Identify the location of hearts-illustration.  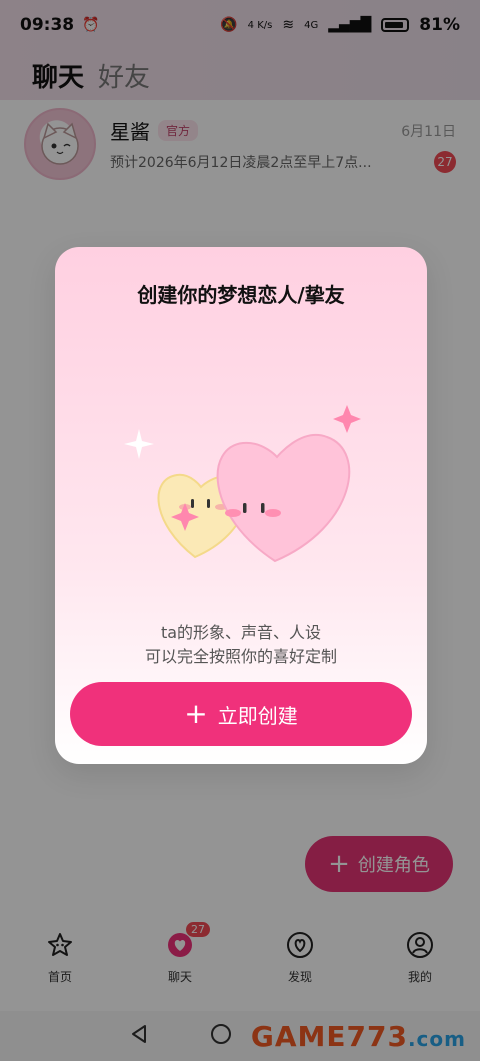
(242, 484).